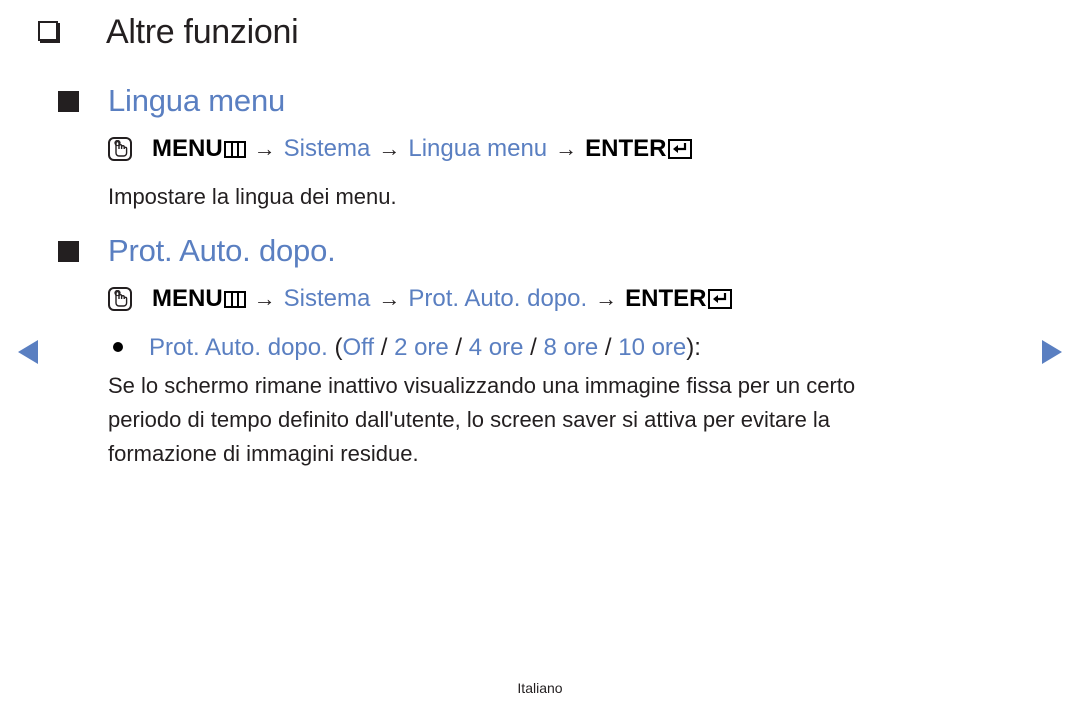 This screenshot has width=1080, height=705. Describe the element at coordinates (571, 347) in the screenshot. I see `option-value: 8 ore` at that location.